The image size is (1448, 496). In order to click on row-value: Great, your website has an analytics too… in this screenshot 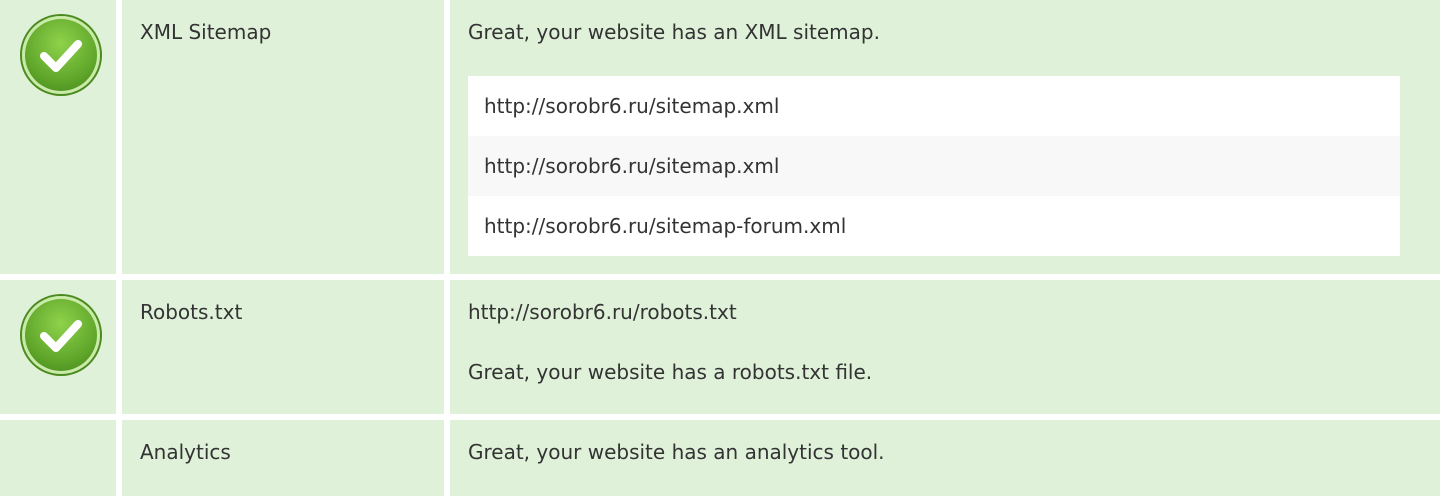, I will do `click(945, 458)`.